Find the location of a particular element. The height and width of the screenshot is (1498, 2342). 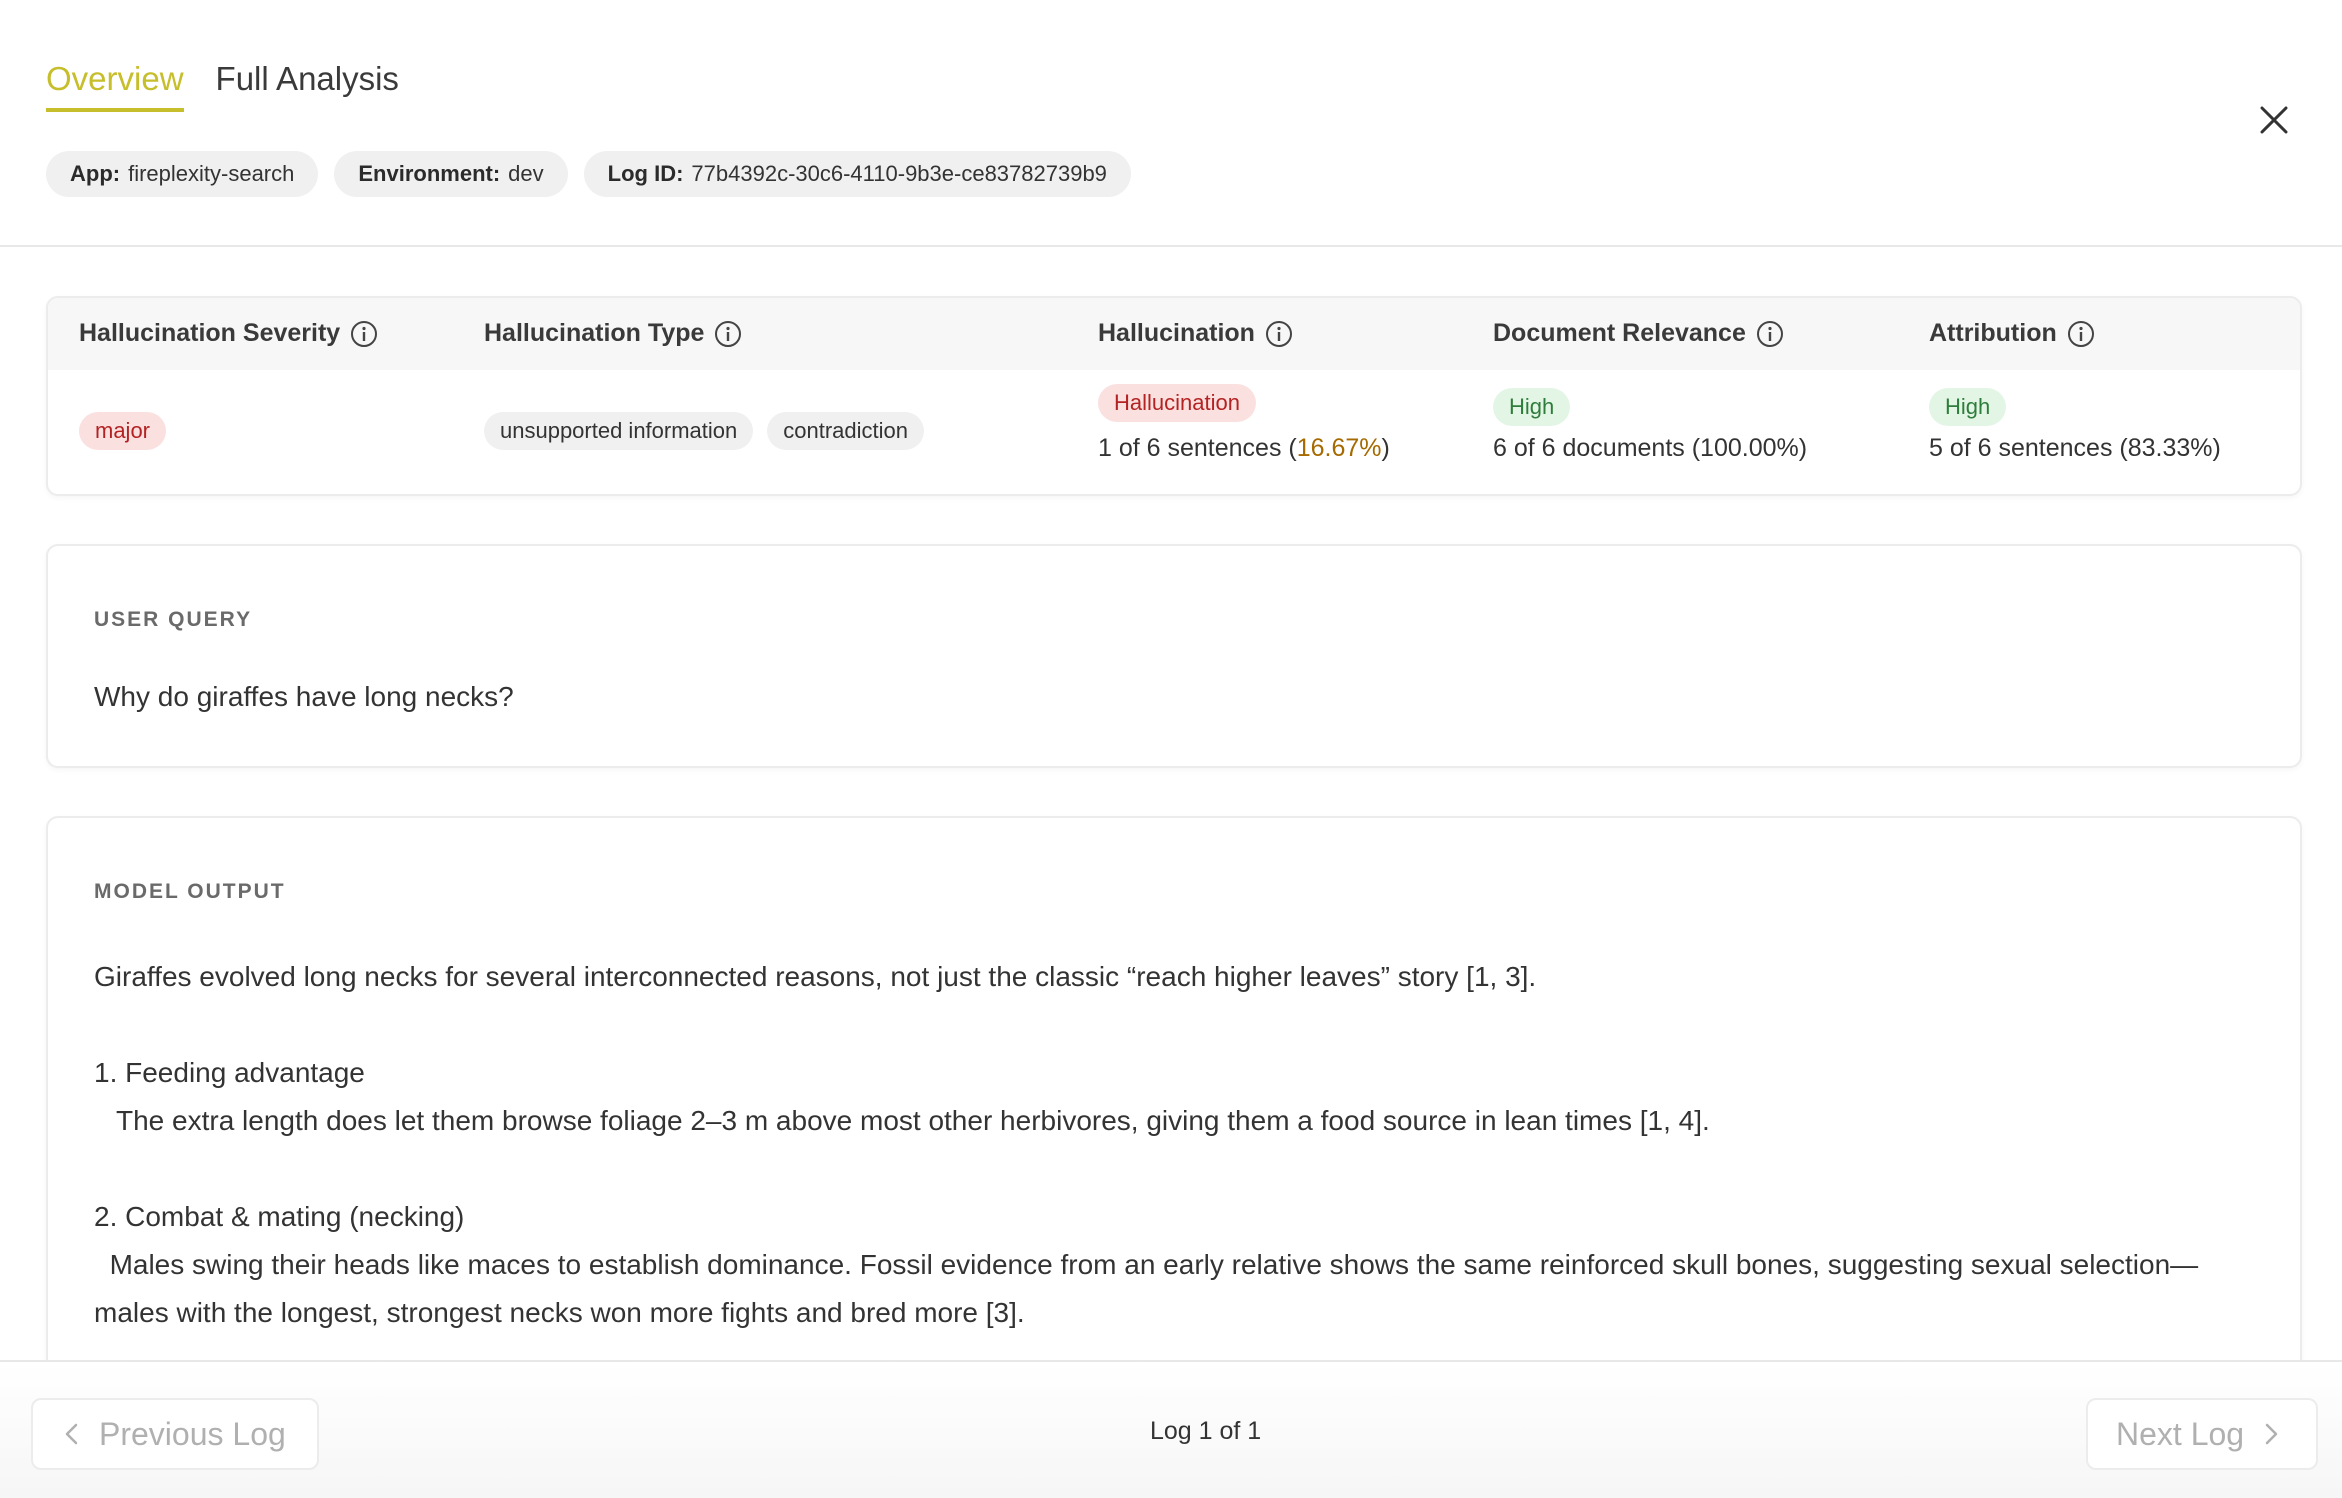

user-query-label: USER QUERY is located at coordinates (173, 619).